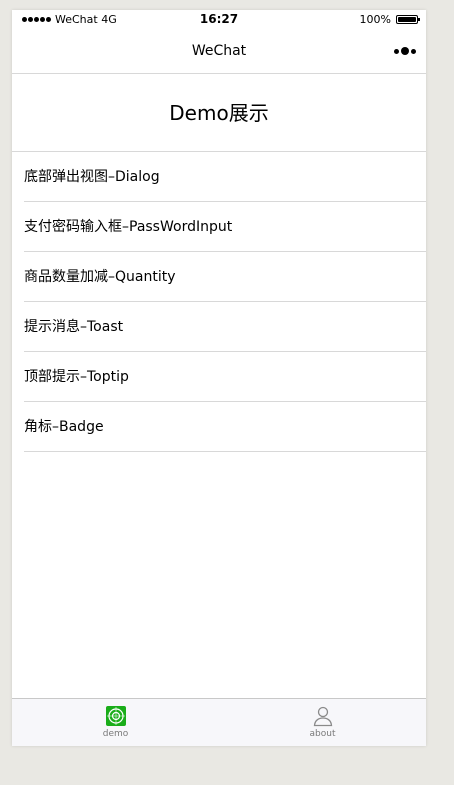  I want to click on tab-demo-label: demo, so click(115, 734).